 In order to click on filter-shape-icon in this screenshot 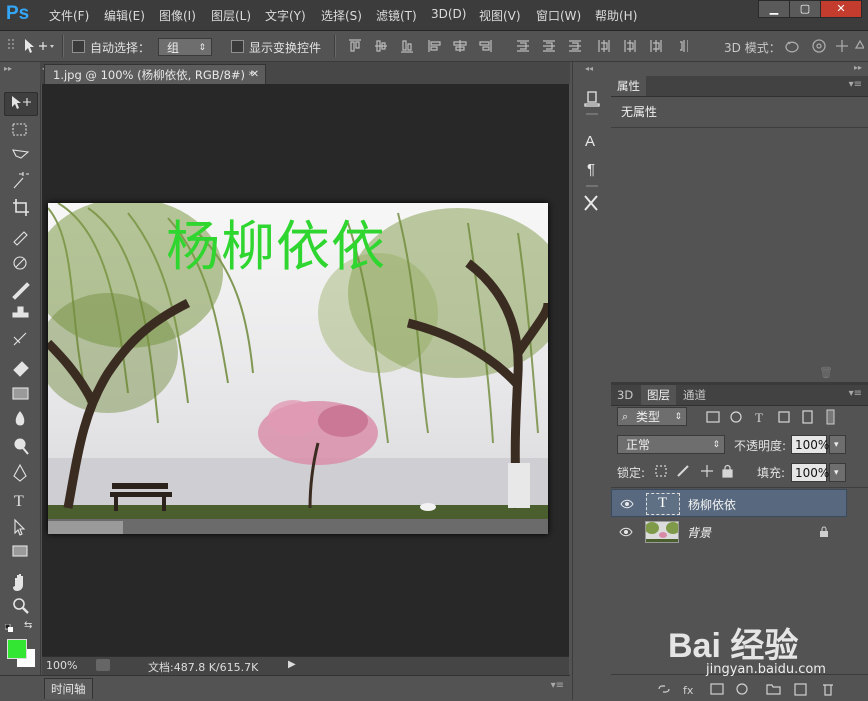, I will do `click(784, 417)`.